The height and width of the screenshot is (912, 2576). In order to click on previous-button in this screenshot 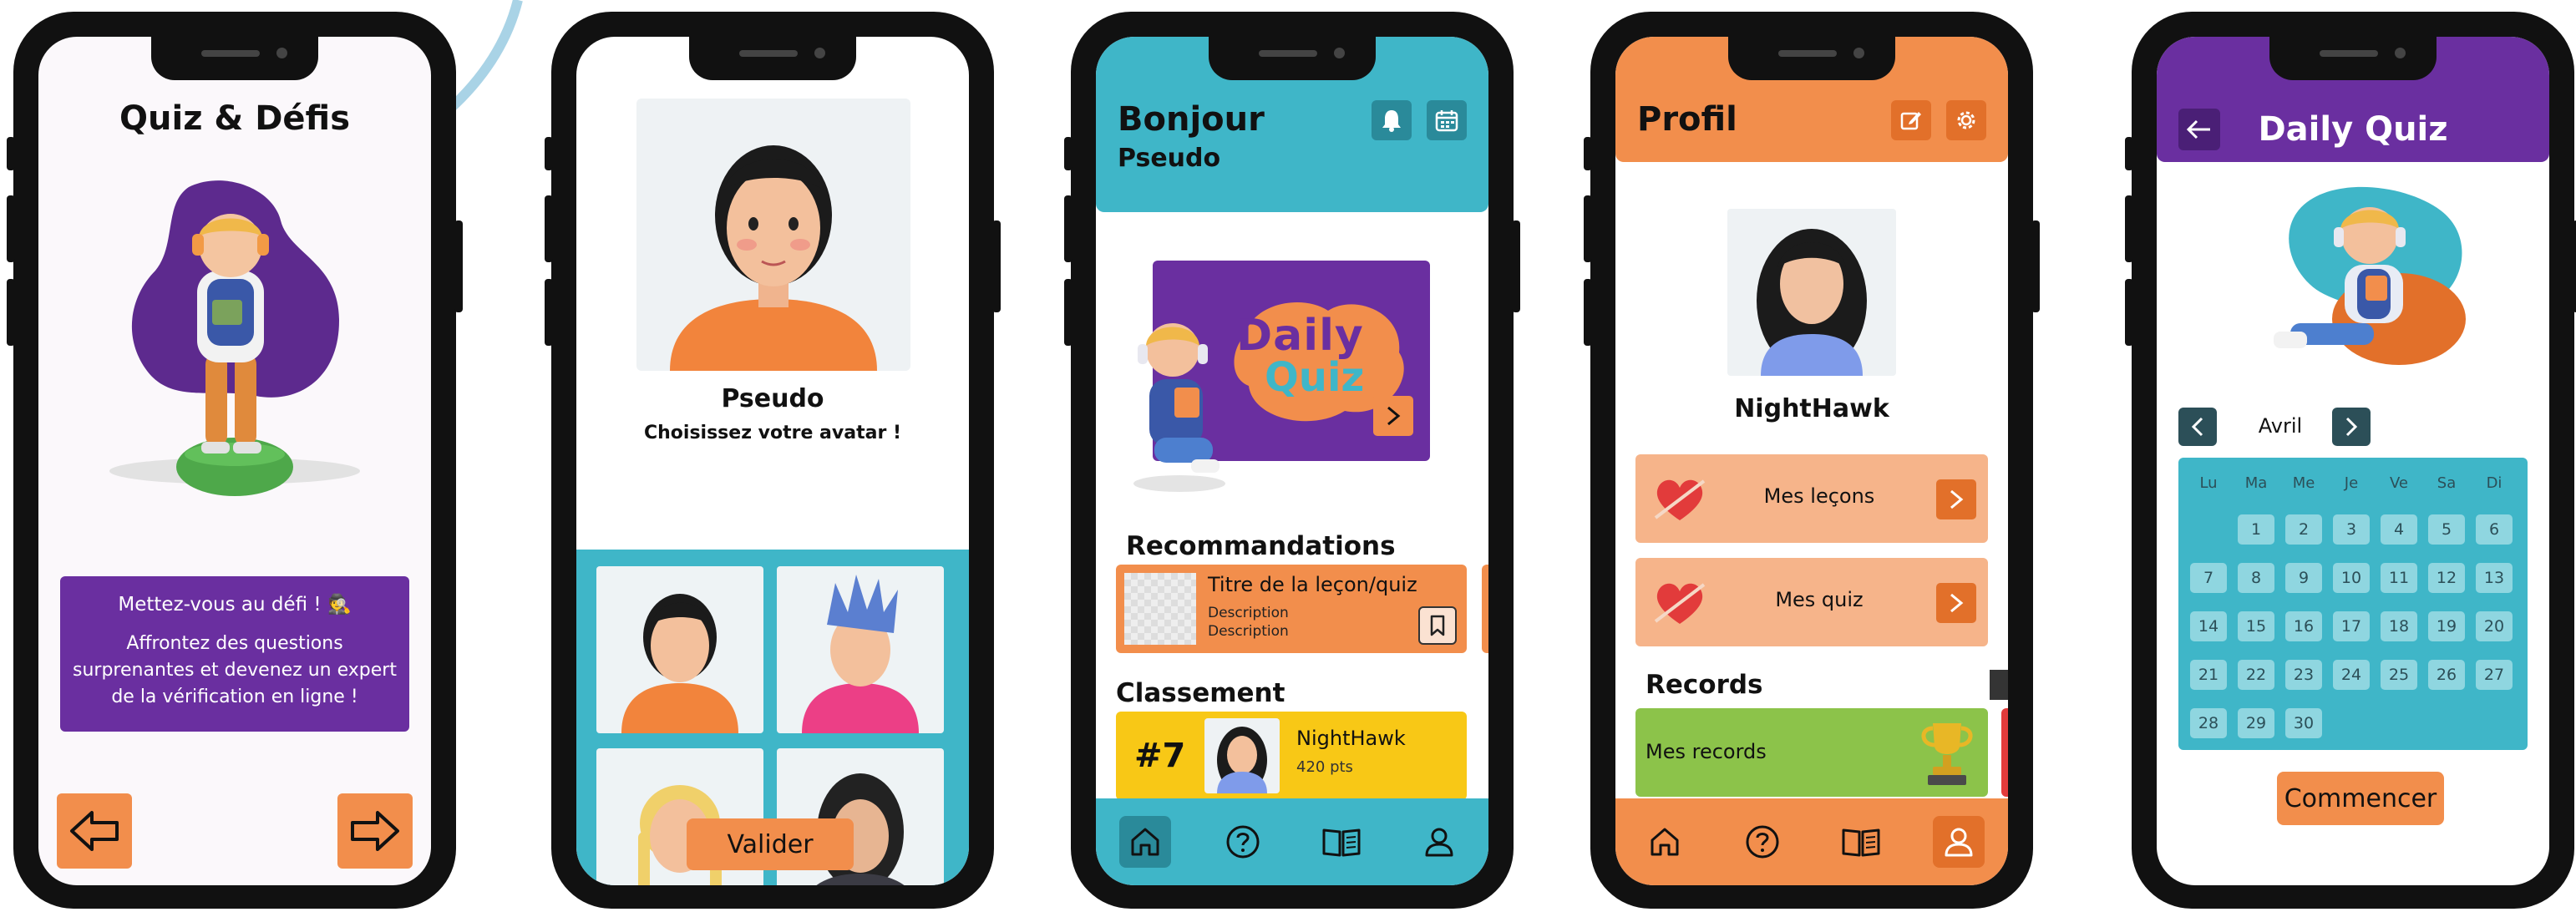, I will do `click(94, 831)`.